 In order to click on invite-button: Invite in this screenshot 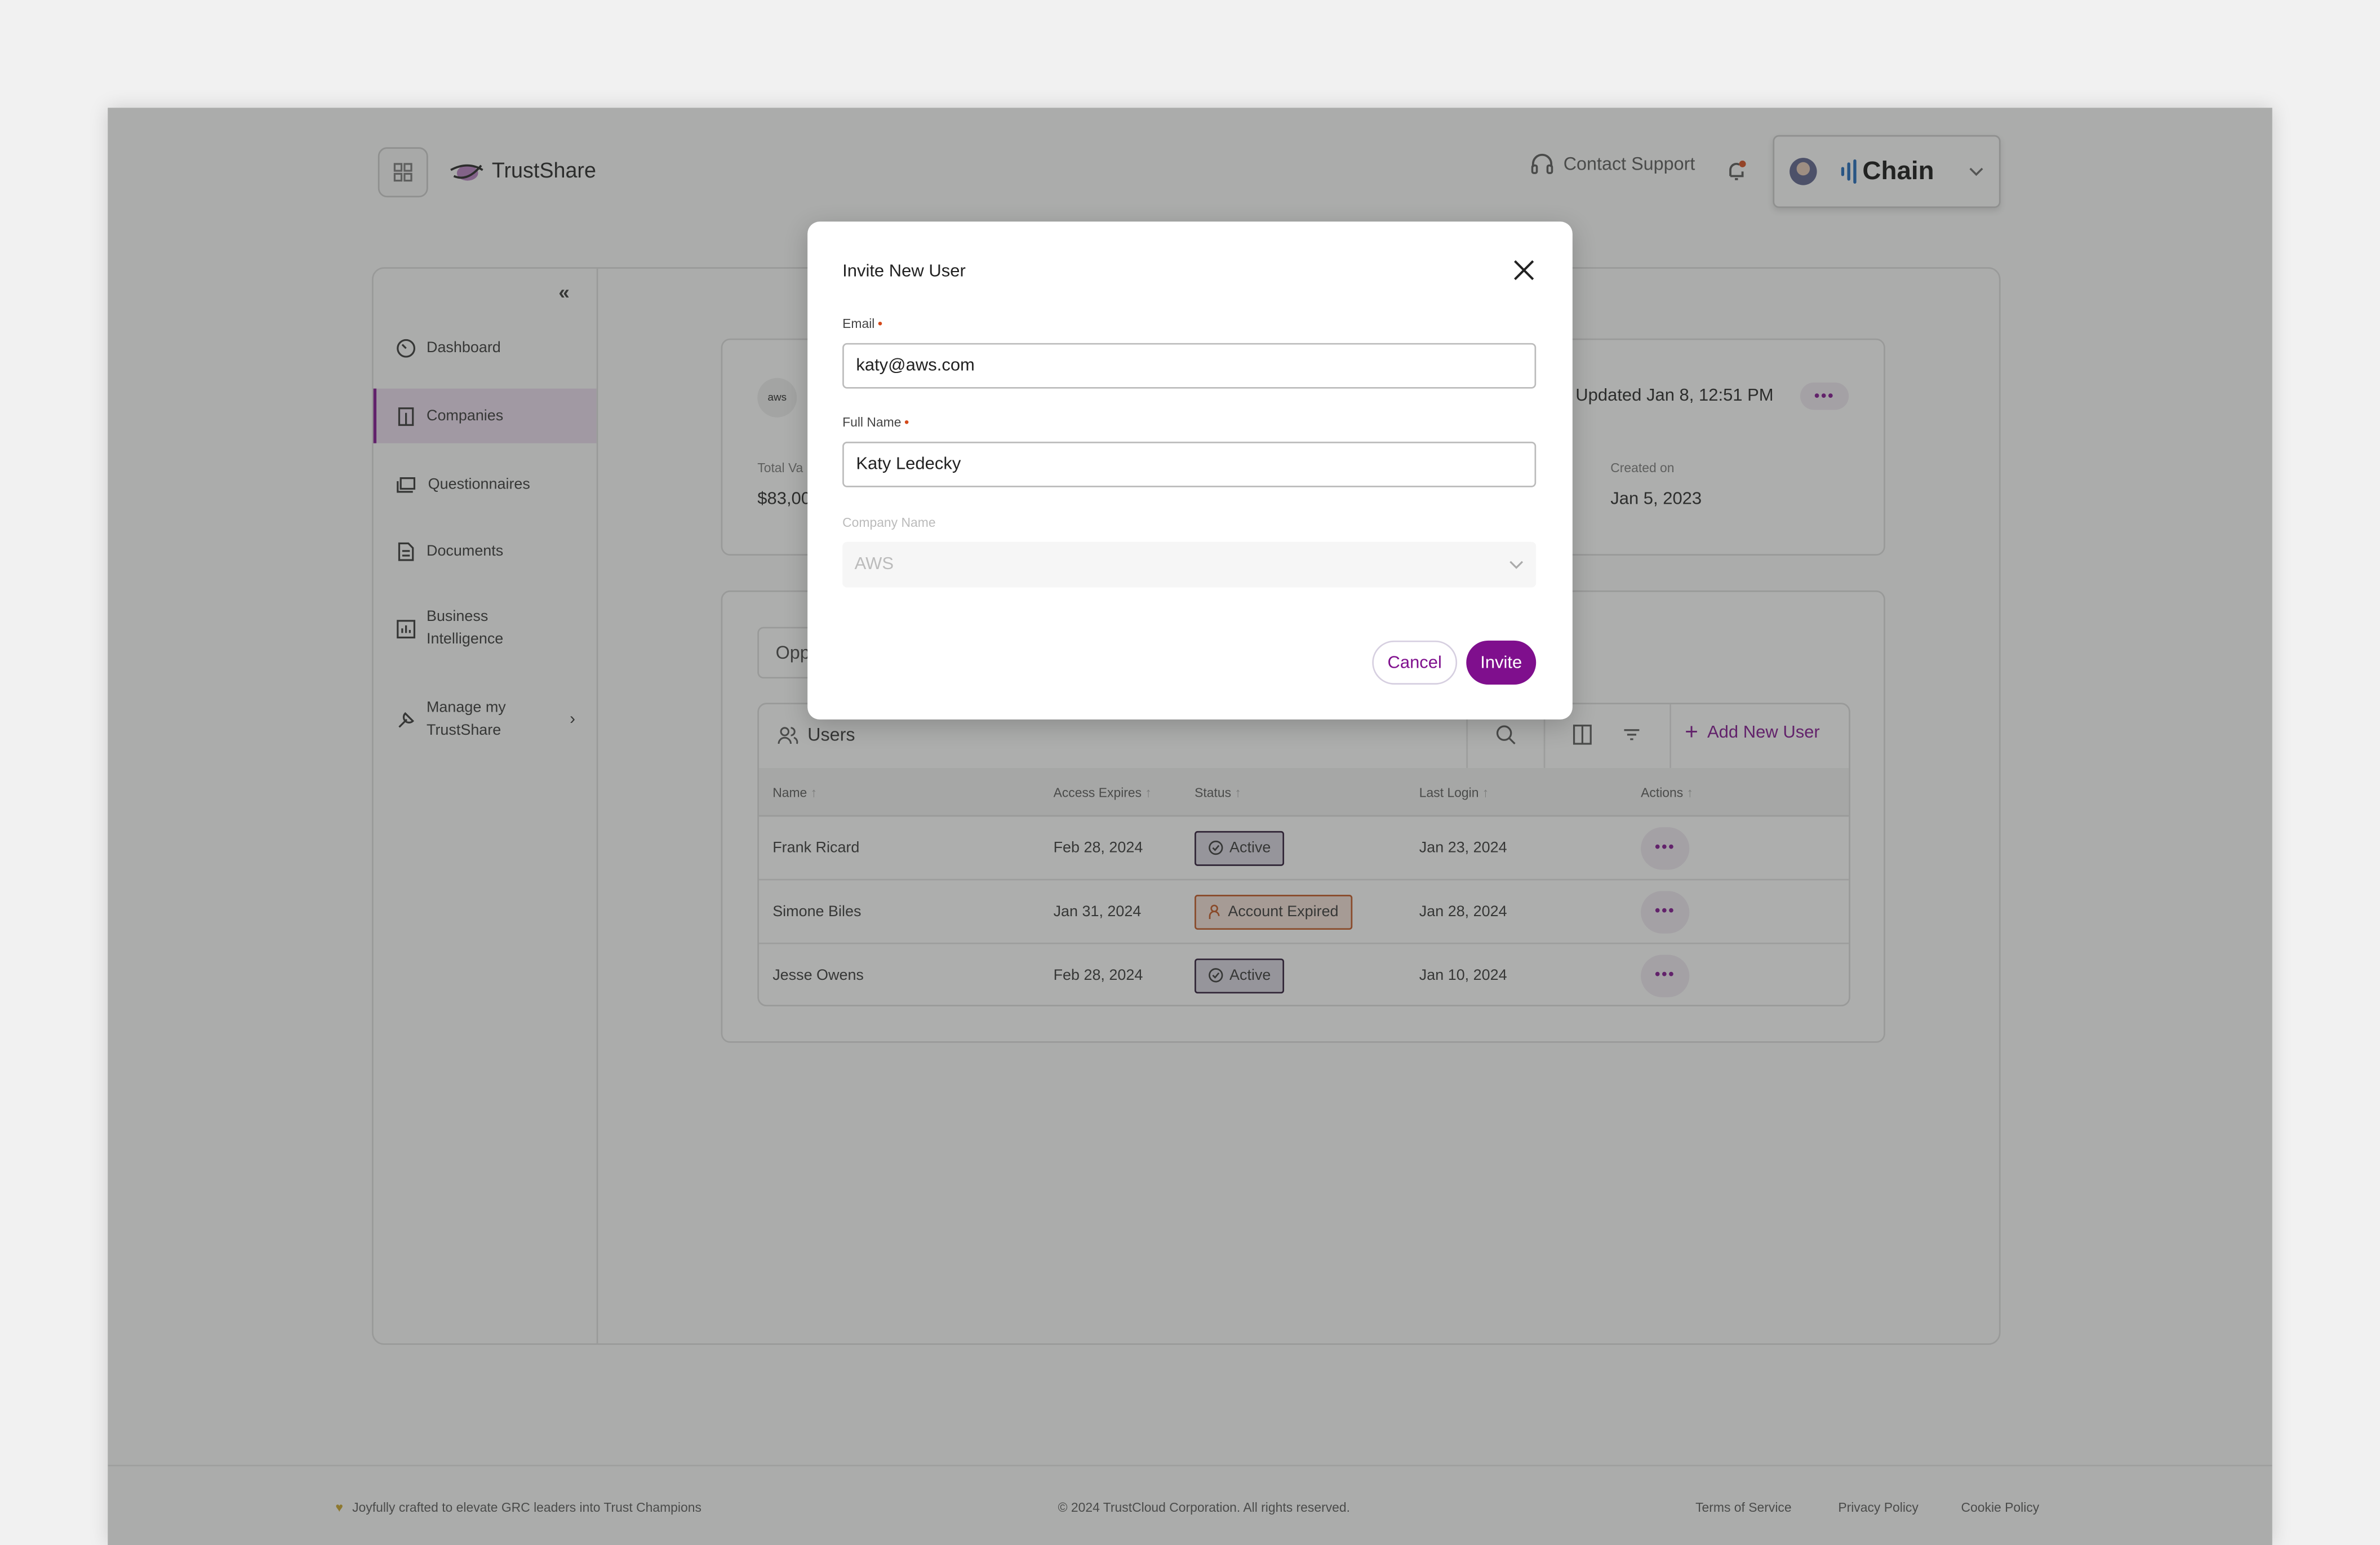, I will do `click(1501, 662)`.